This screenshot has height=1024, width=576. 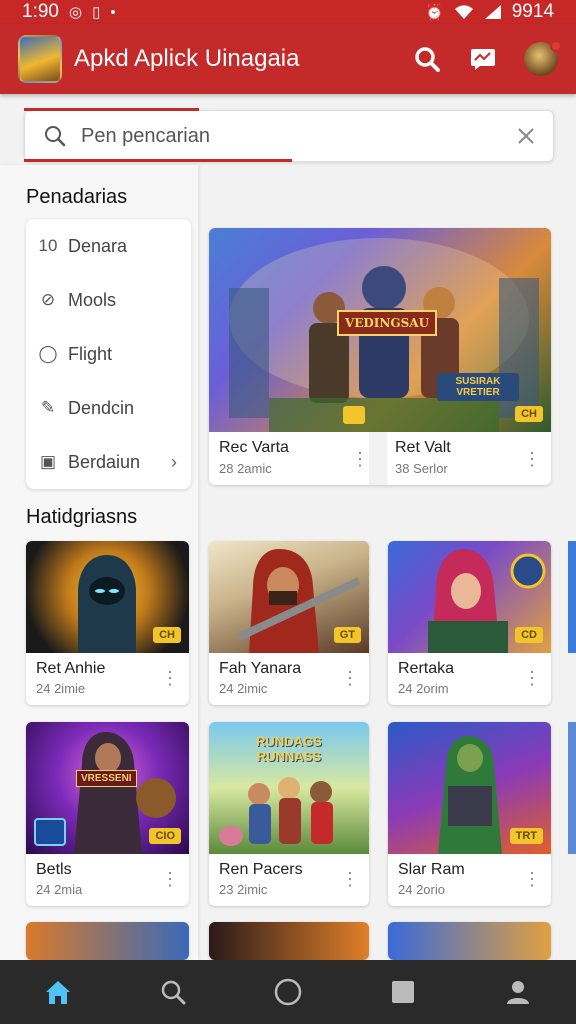 What do you see at coordinates (40, 11) in the screenshot?
I see `status-time: 1:90` at bounding box center [40, 11].